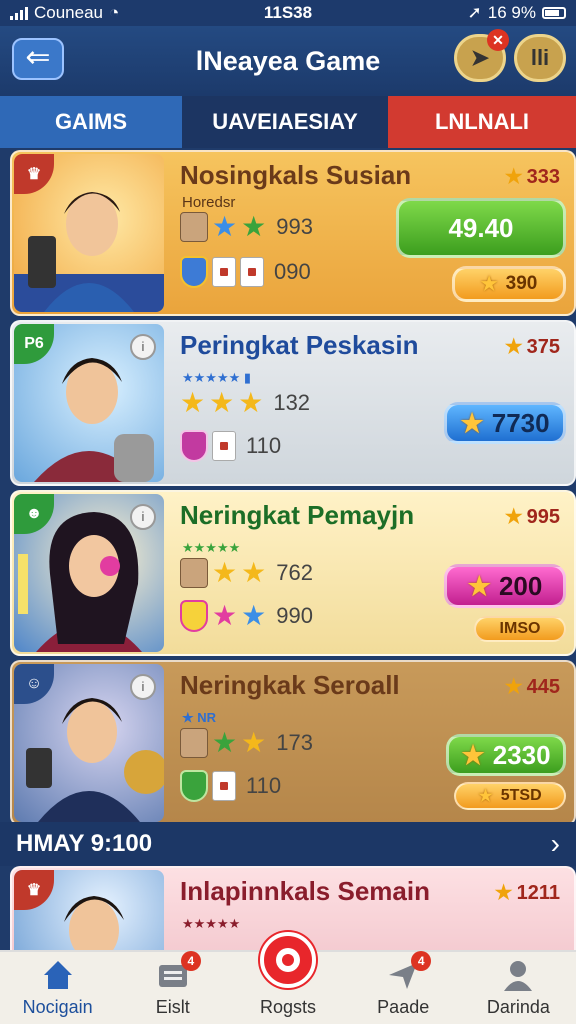 The image size is (576, 1024). What do you see at coordinates (288, 12) in the screenshot?
I see `status-time: 11S38` at bounding box center [288, 12].